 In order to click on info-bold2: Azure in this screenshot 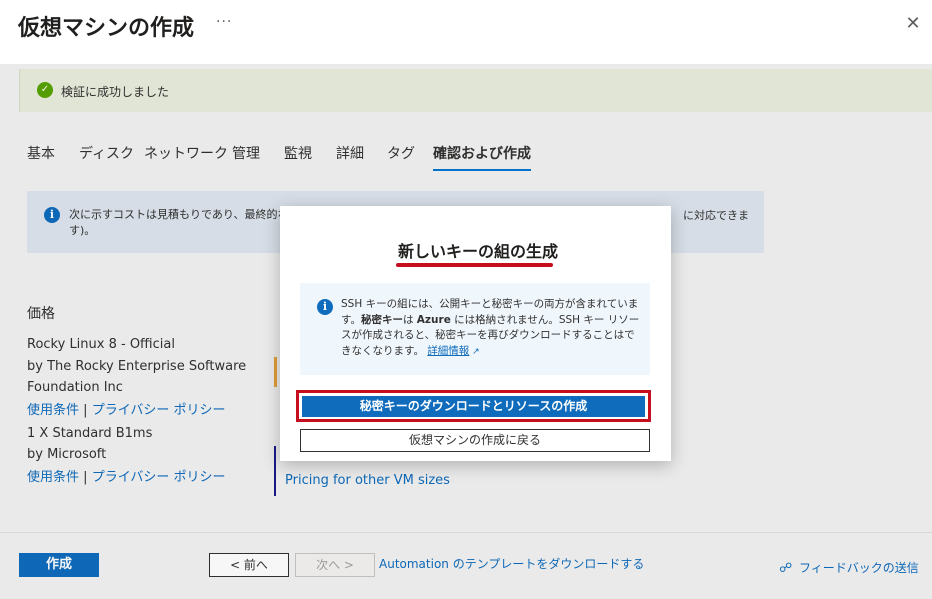, I will do `click(433, 319)`.